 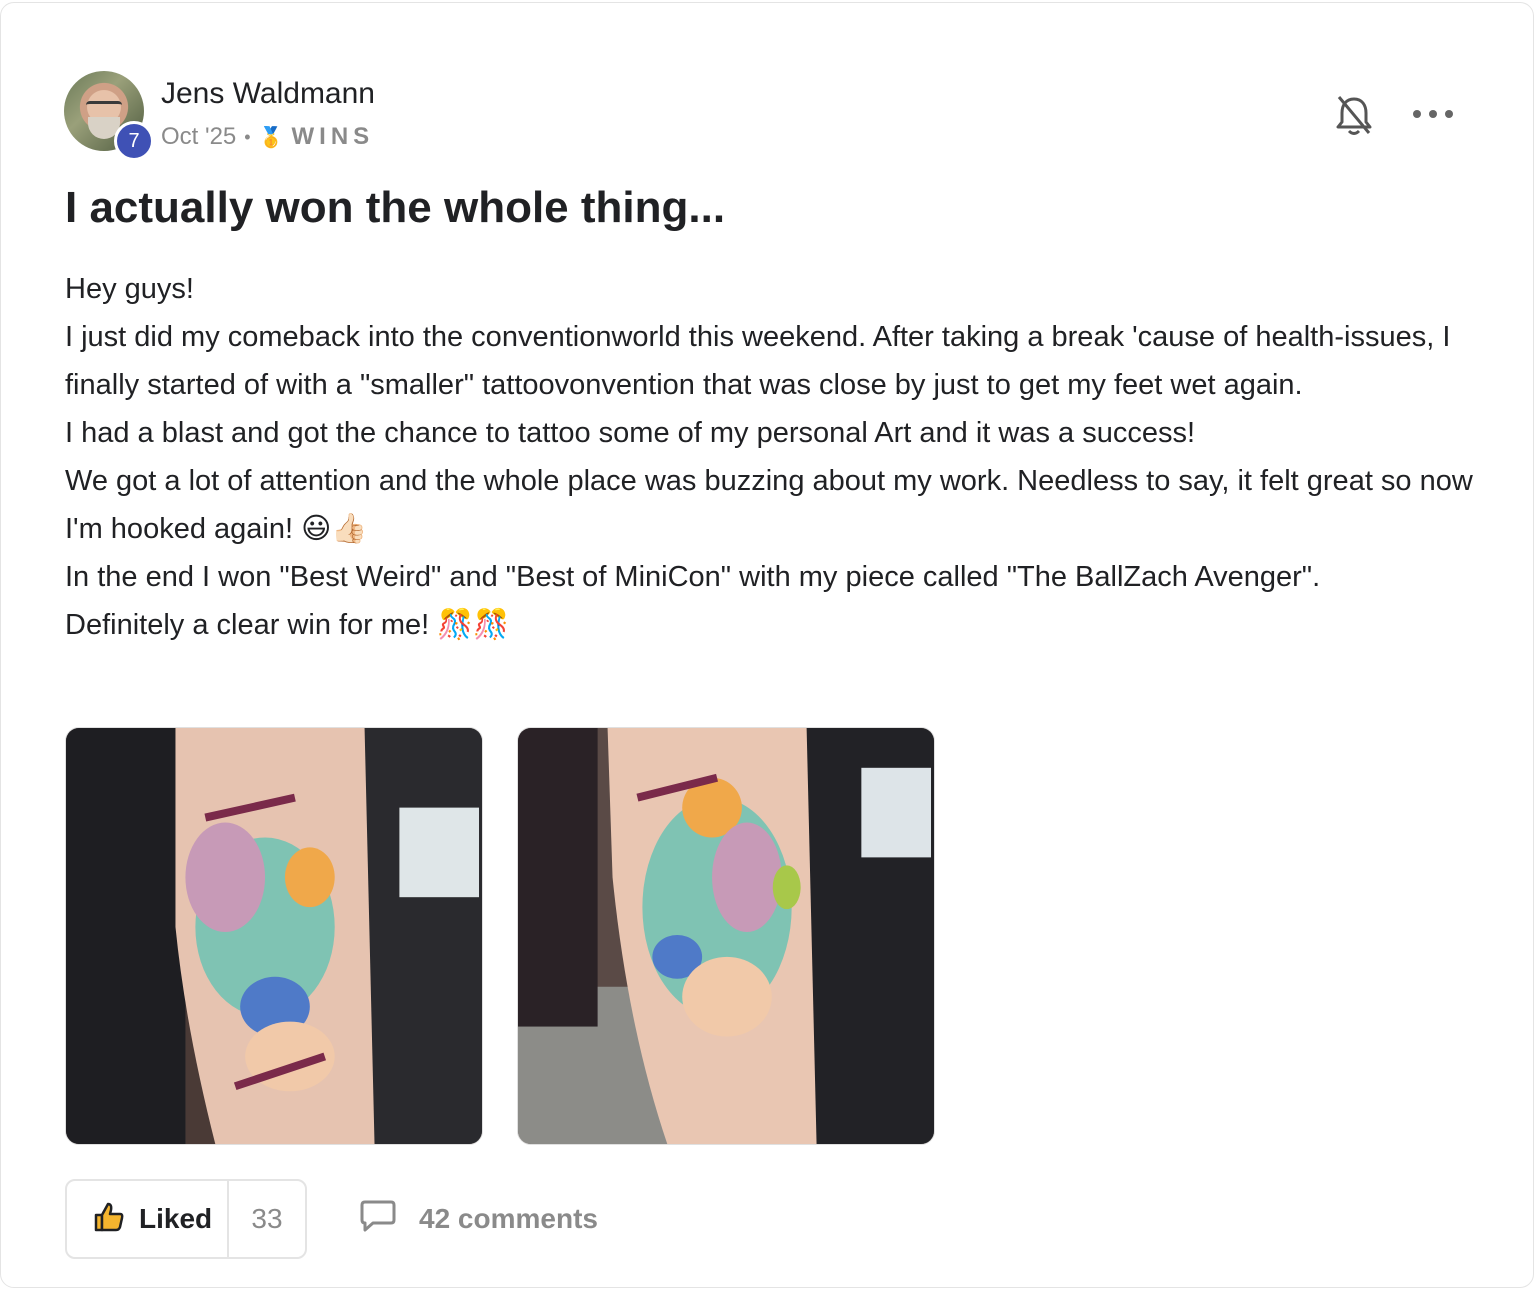 I want to click on level-badge: 7, so click(x=134, y=141).